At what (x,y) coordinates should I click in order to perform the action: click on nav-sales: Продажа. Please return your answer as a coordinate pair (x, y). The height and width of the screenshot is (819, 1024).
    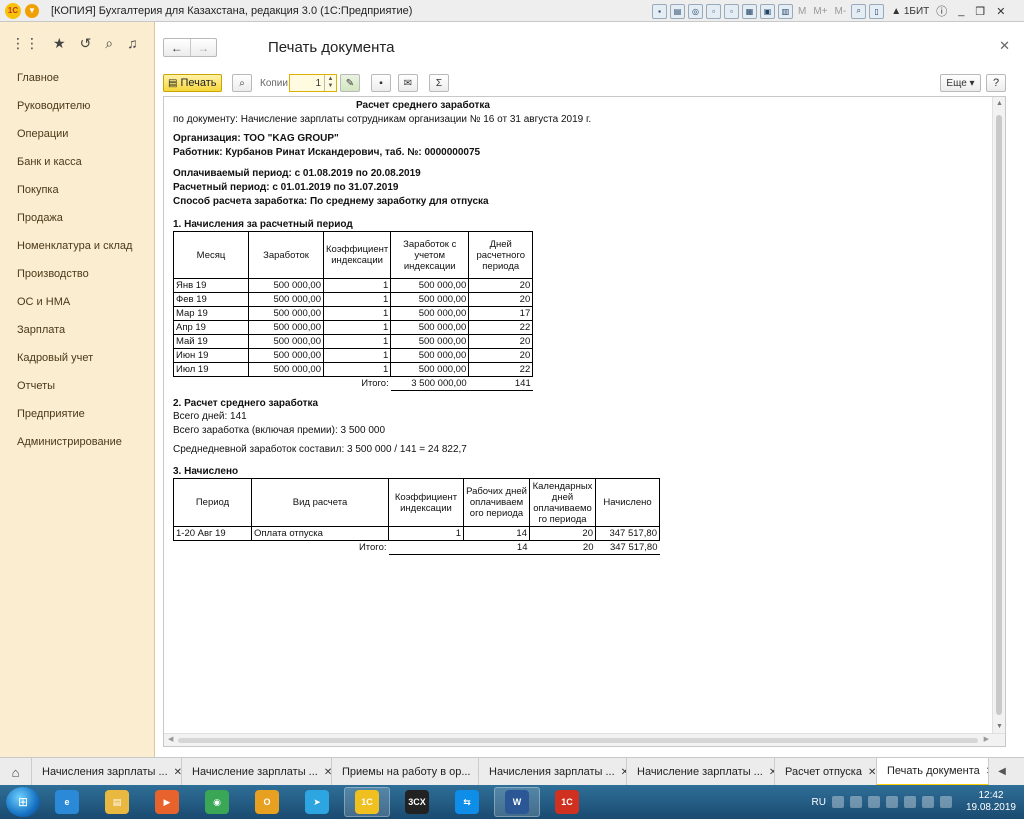
    Looking at the image, I should click on (77, 218).